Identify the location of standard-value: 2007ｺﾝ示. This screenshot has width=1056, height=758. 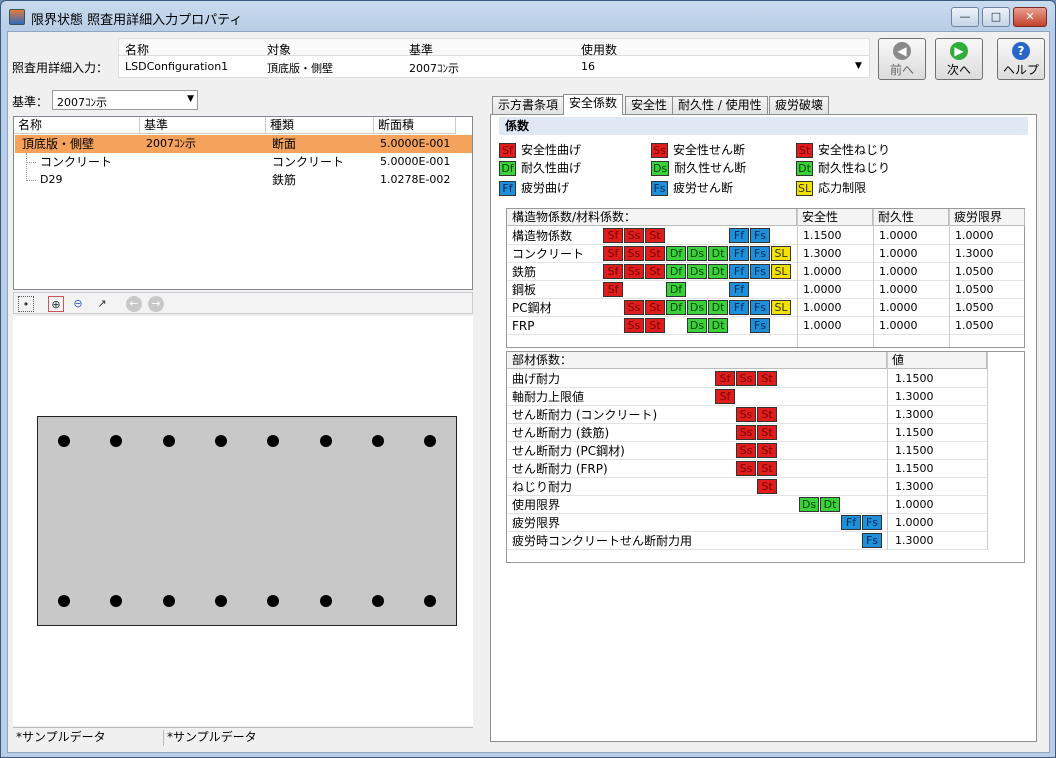
(434, 68).